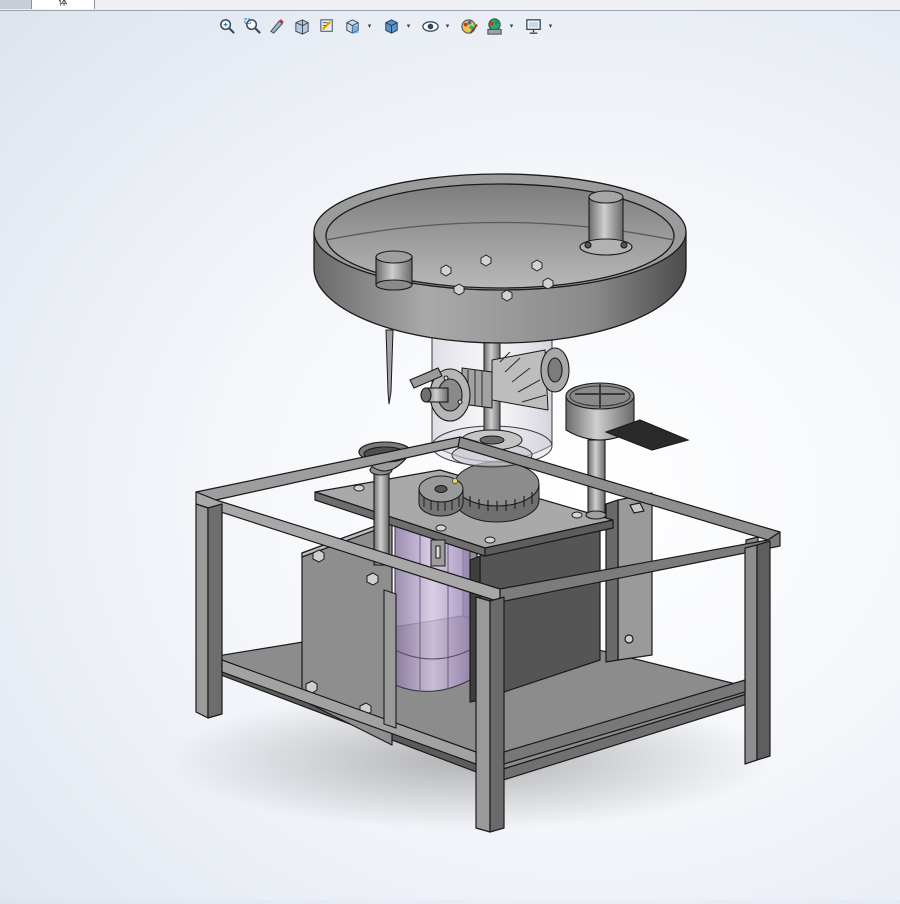 The image size is (900, 904). Describe the element at coordinates (440, 394) in the screenshot. I see `left-bearing-housing` at that location.